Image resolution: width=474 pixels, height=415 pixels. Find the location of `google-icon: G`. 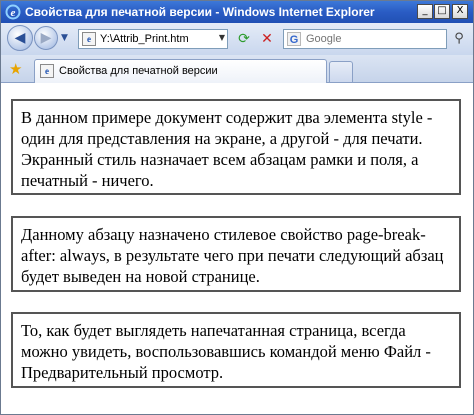

google-icon: G is located at coordinates (294, 39).